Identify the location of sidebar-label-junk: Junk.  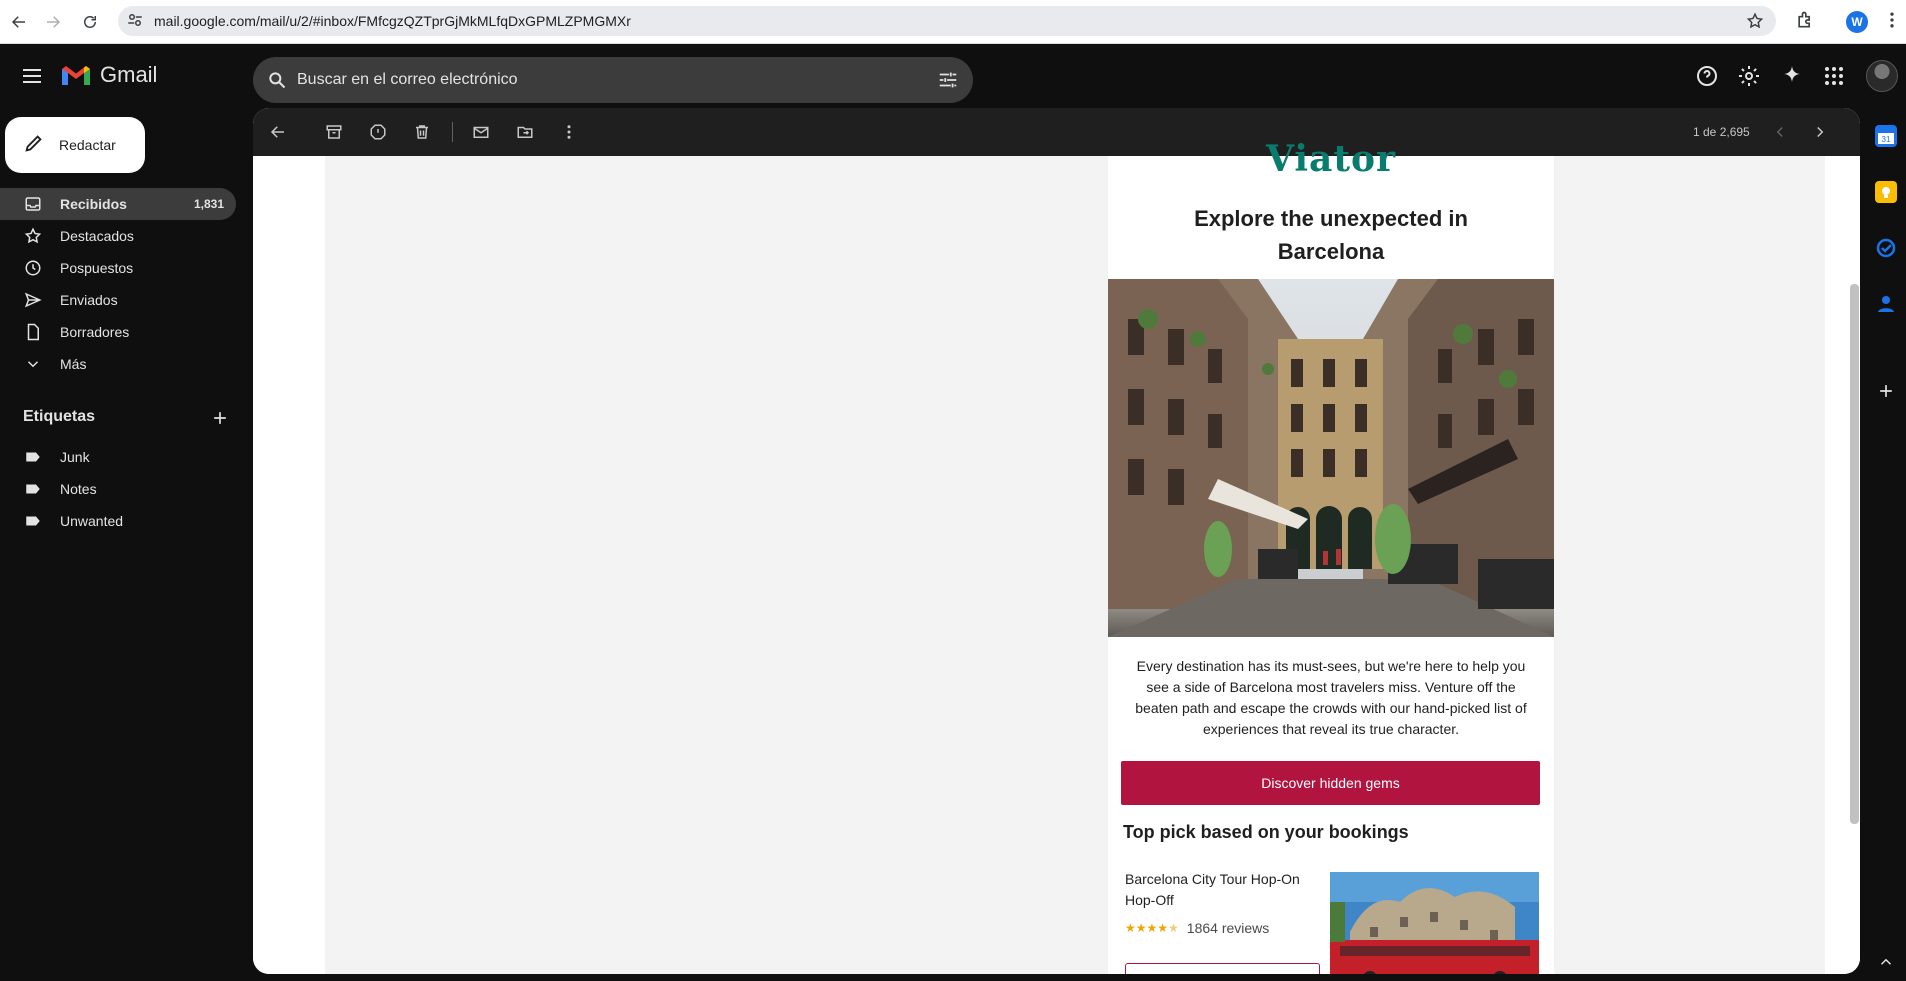
(118, 457).